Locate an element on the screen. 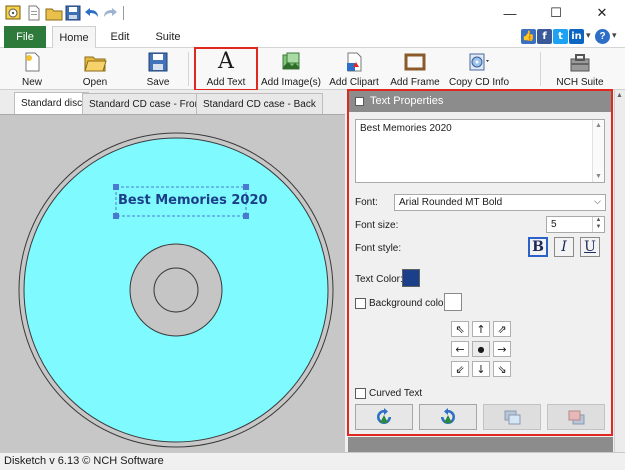 The image size is (625, 470). disc-center-hole is located at coordinates (176, 290).